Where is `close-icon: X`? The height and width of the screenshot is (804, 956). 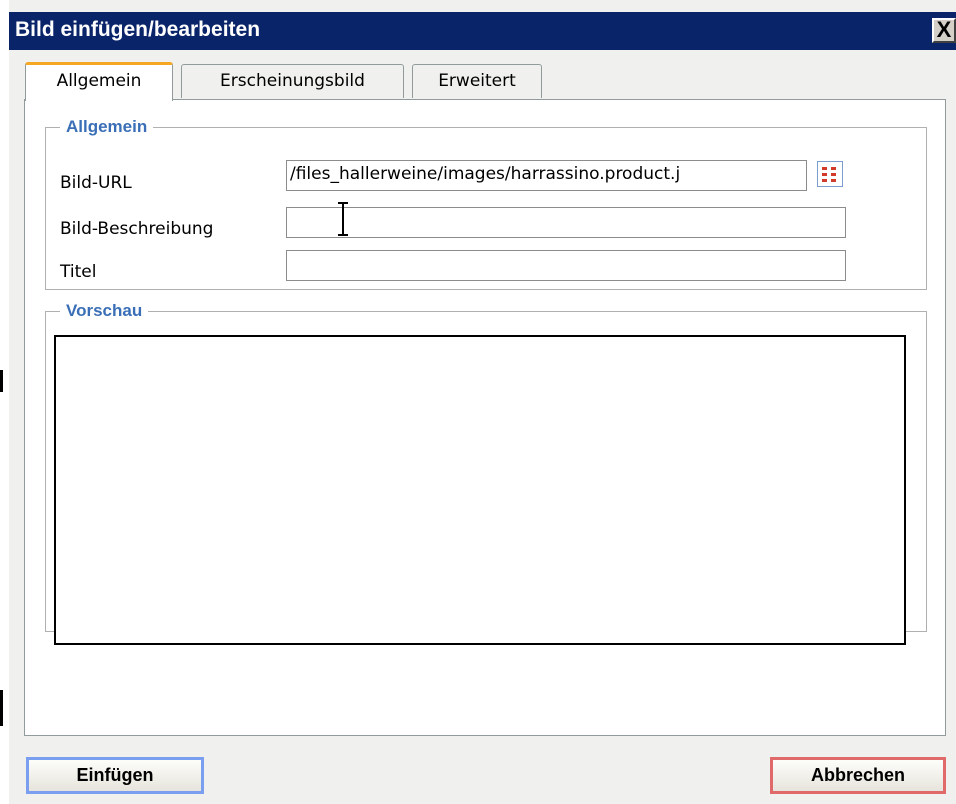
close-icon: X is located at coordinates (944, 29).